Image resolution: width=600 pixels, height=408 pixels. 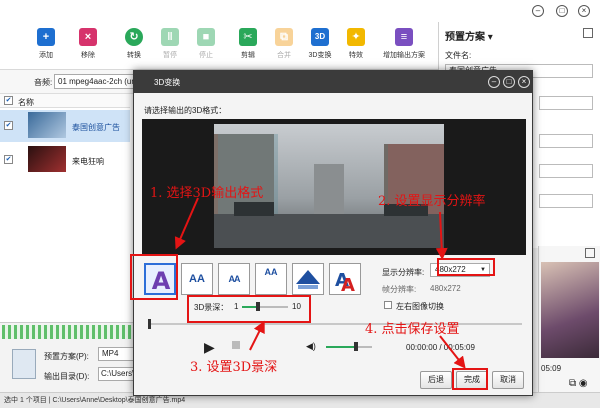 What do you see at coordinates (185, 110) in the screenshot?
I see `dialog-prompt: 请选择输出的3D格式：` at bounding box center [185, 110].